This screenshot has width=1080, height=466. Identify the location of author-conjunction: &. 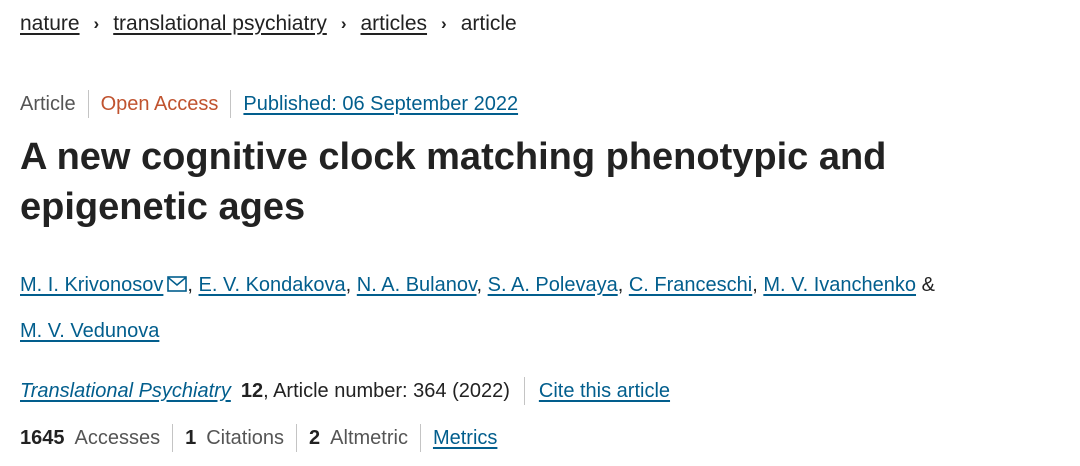
(928, 285).